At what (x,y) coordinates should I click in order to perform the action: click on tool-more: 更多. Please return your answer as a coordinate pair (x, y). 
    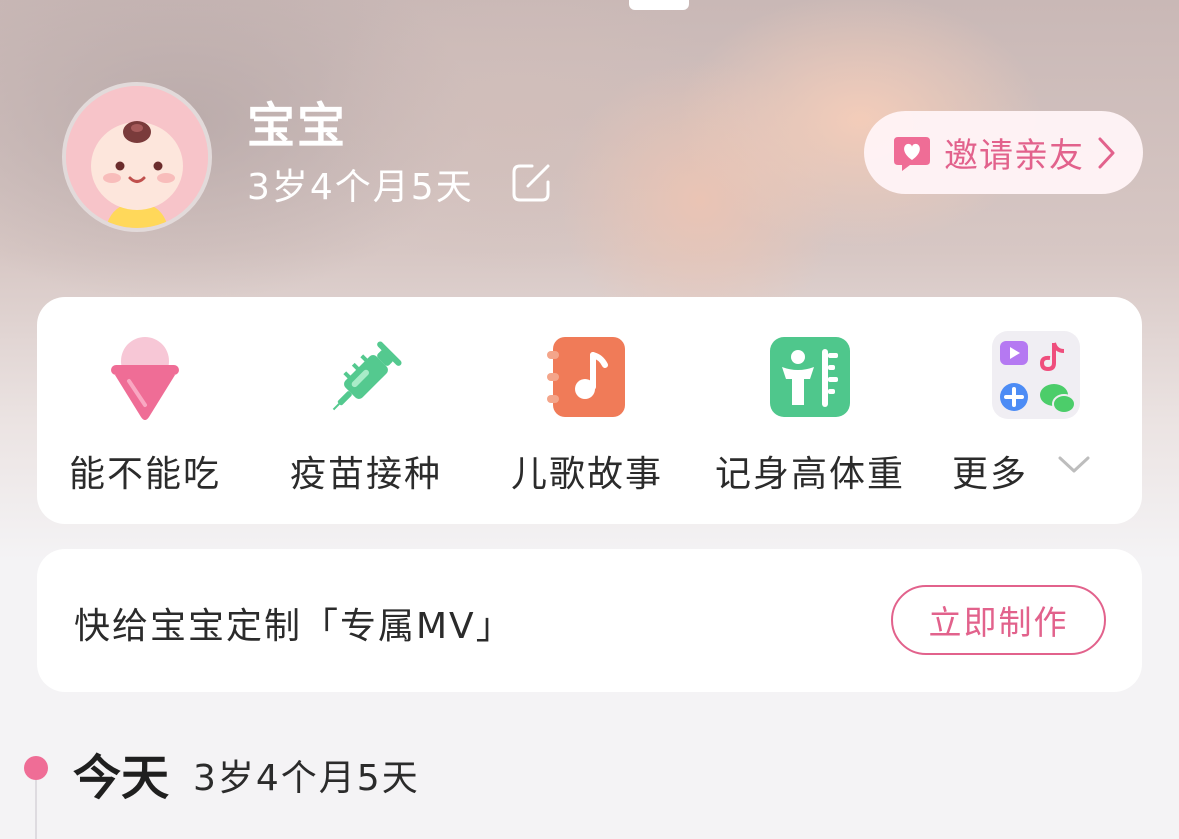
    Looking at the image, I should click on (1020, 417).